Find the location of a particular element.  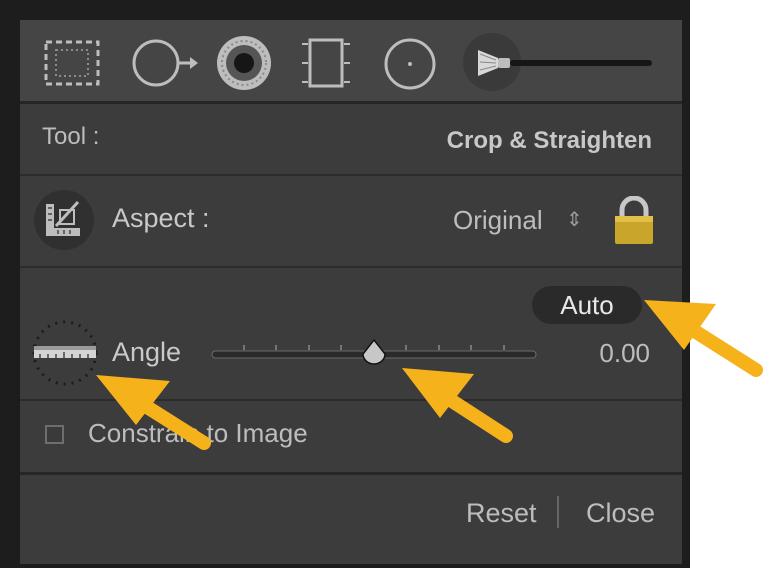

aspect-label: Aspect : is located at coordinates (161, 218).